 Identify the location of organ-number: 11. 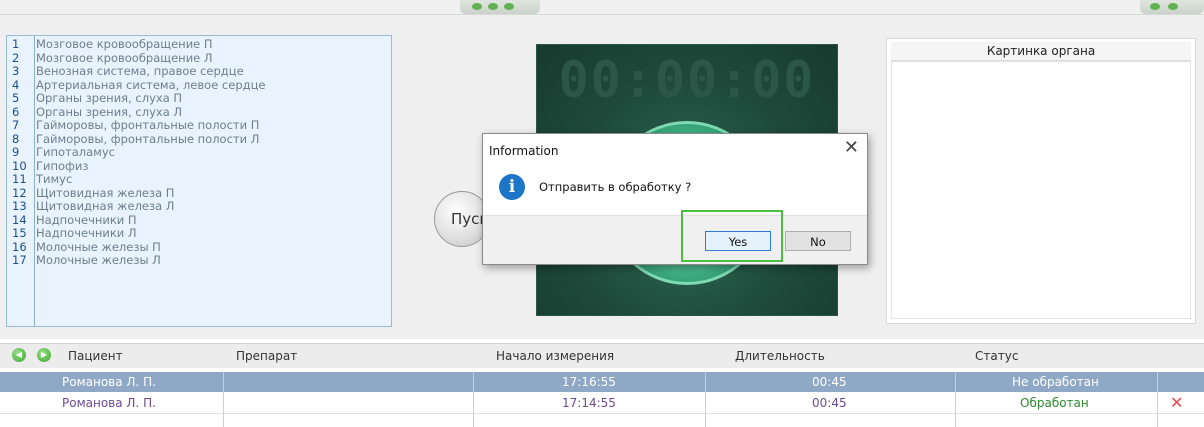
(19, 179).